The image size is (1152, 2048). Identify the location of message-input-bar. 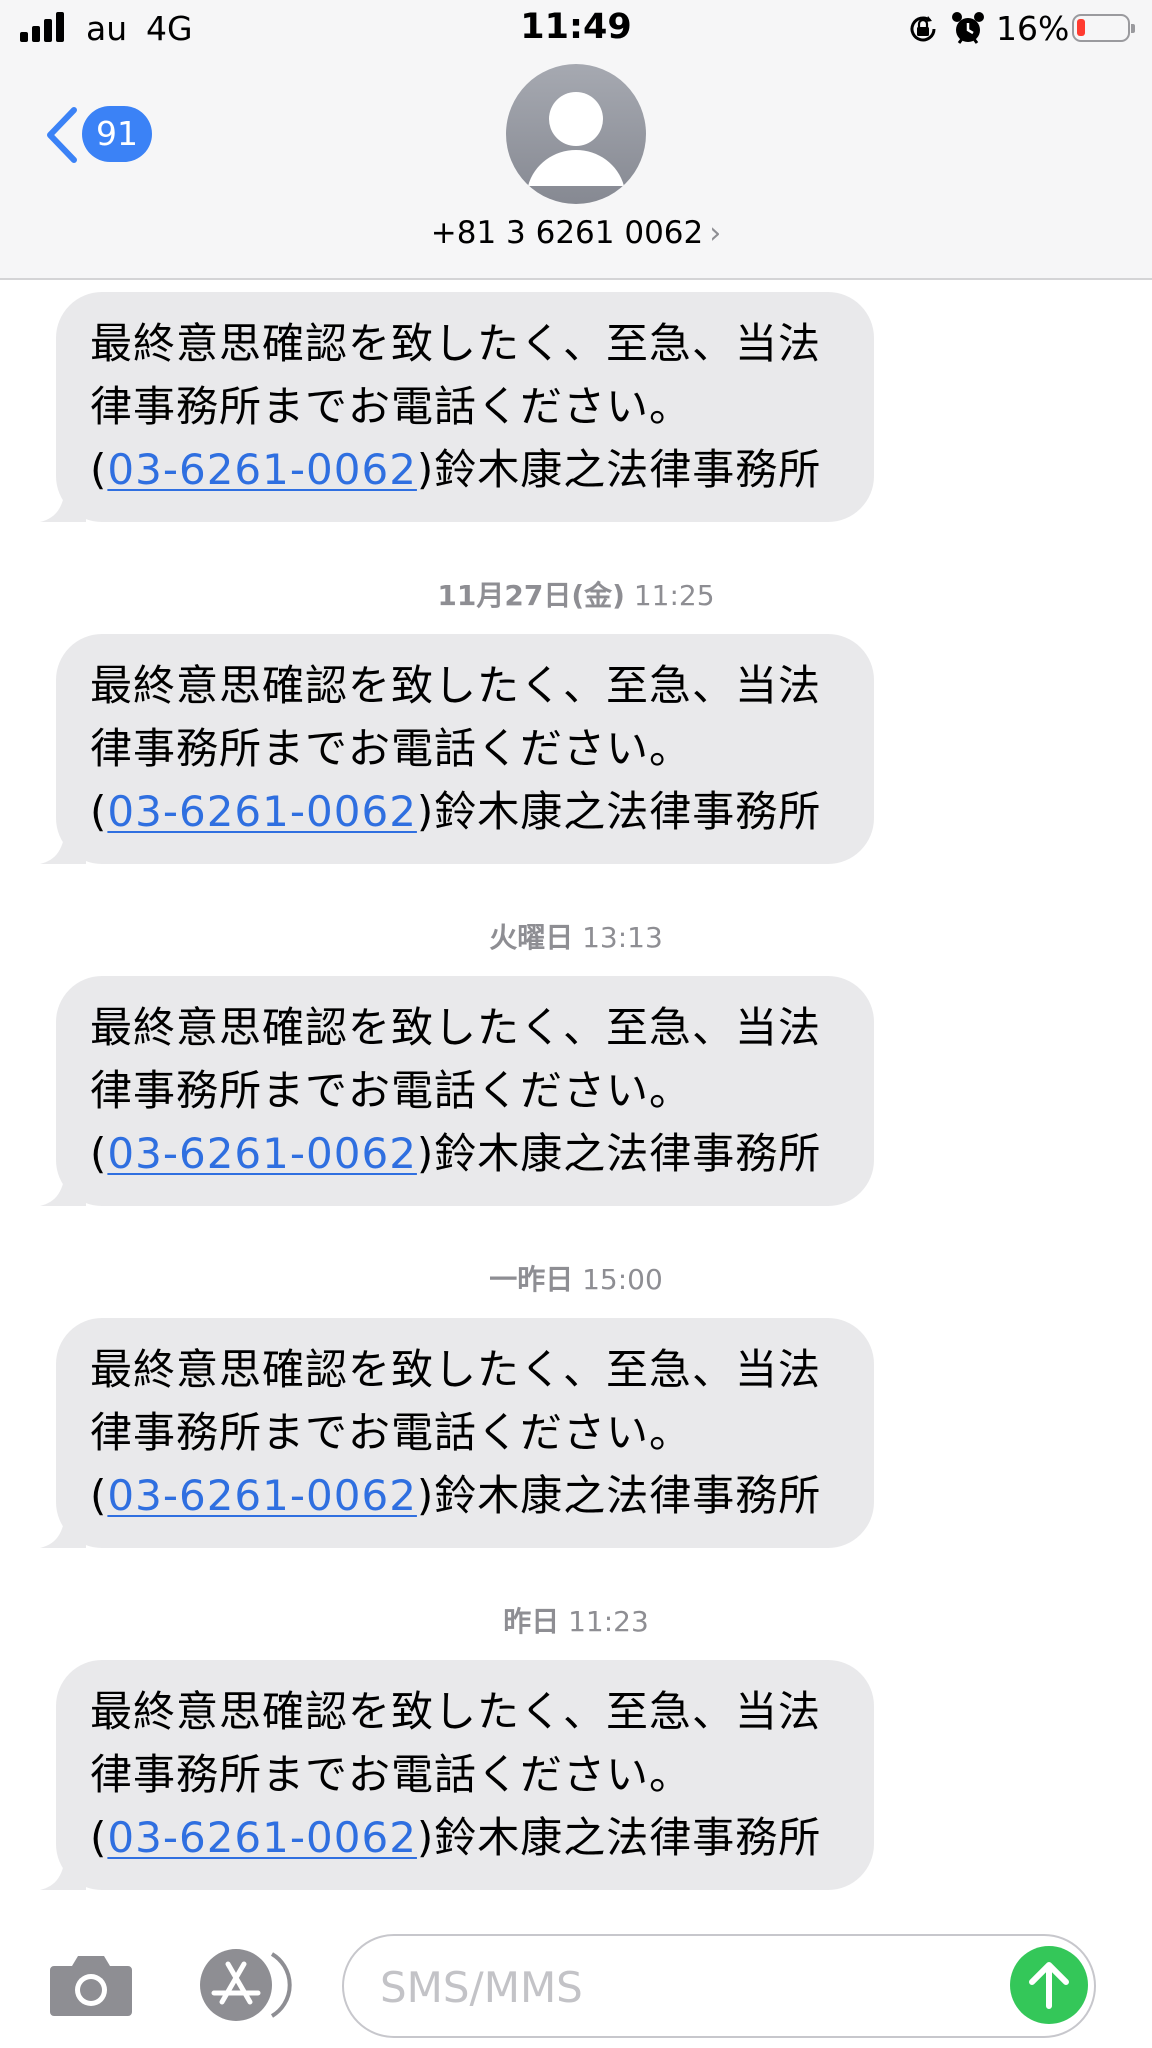
(576, 1984).